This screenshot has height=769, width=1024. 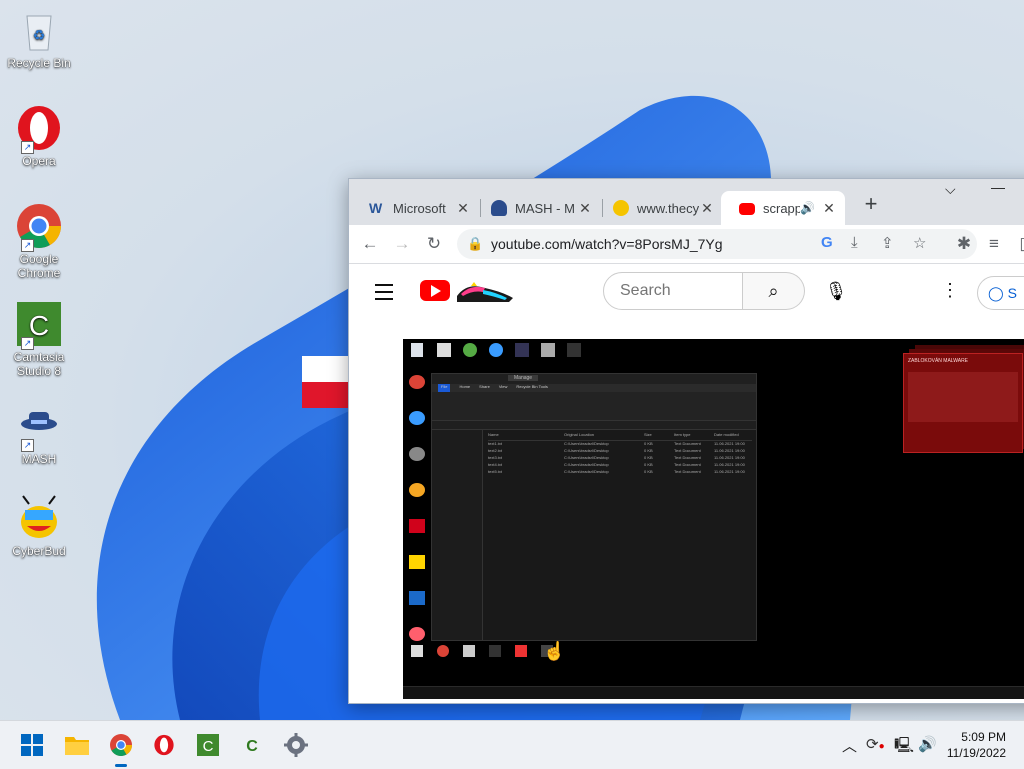 I want to click on video-explorer-tab: Recycle Bin Tools, so click(x=532, y=386).